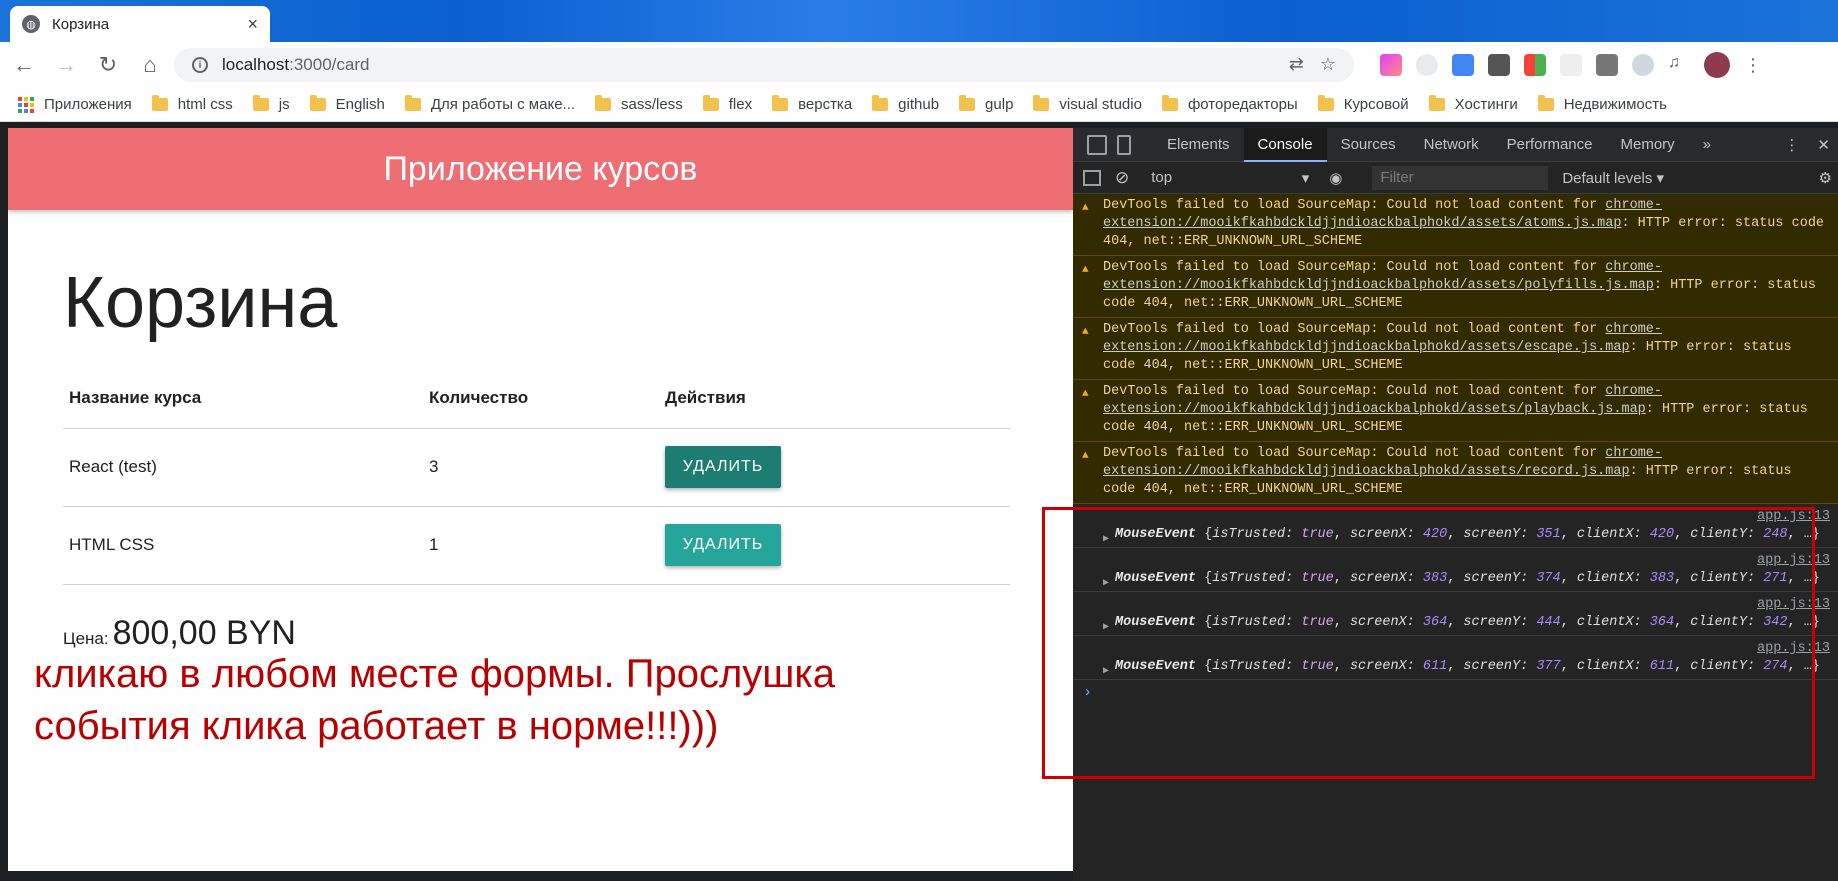 This screenshot has height=881, width=1838. I want to click on bookmark-folder: flex, so click(727, 104).